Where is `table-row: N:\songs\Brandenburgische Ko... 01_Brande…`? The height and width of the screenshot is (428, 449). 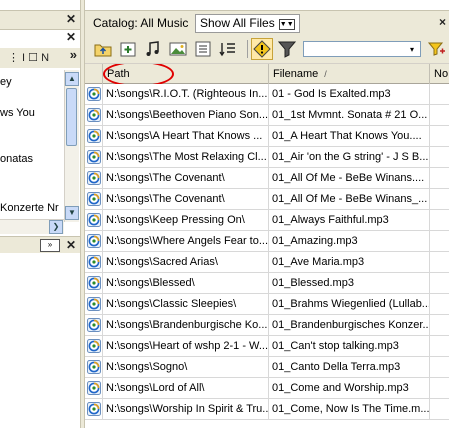 table-row: N:\songs\Brandenburgische Ko... 01_Brande… is located at coordinates (267, 325).